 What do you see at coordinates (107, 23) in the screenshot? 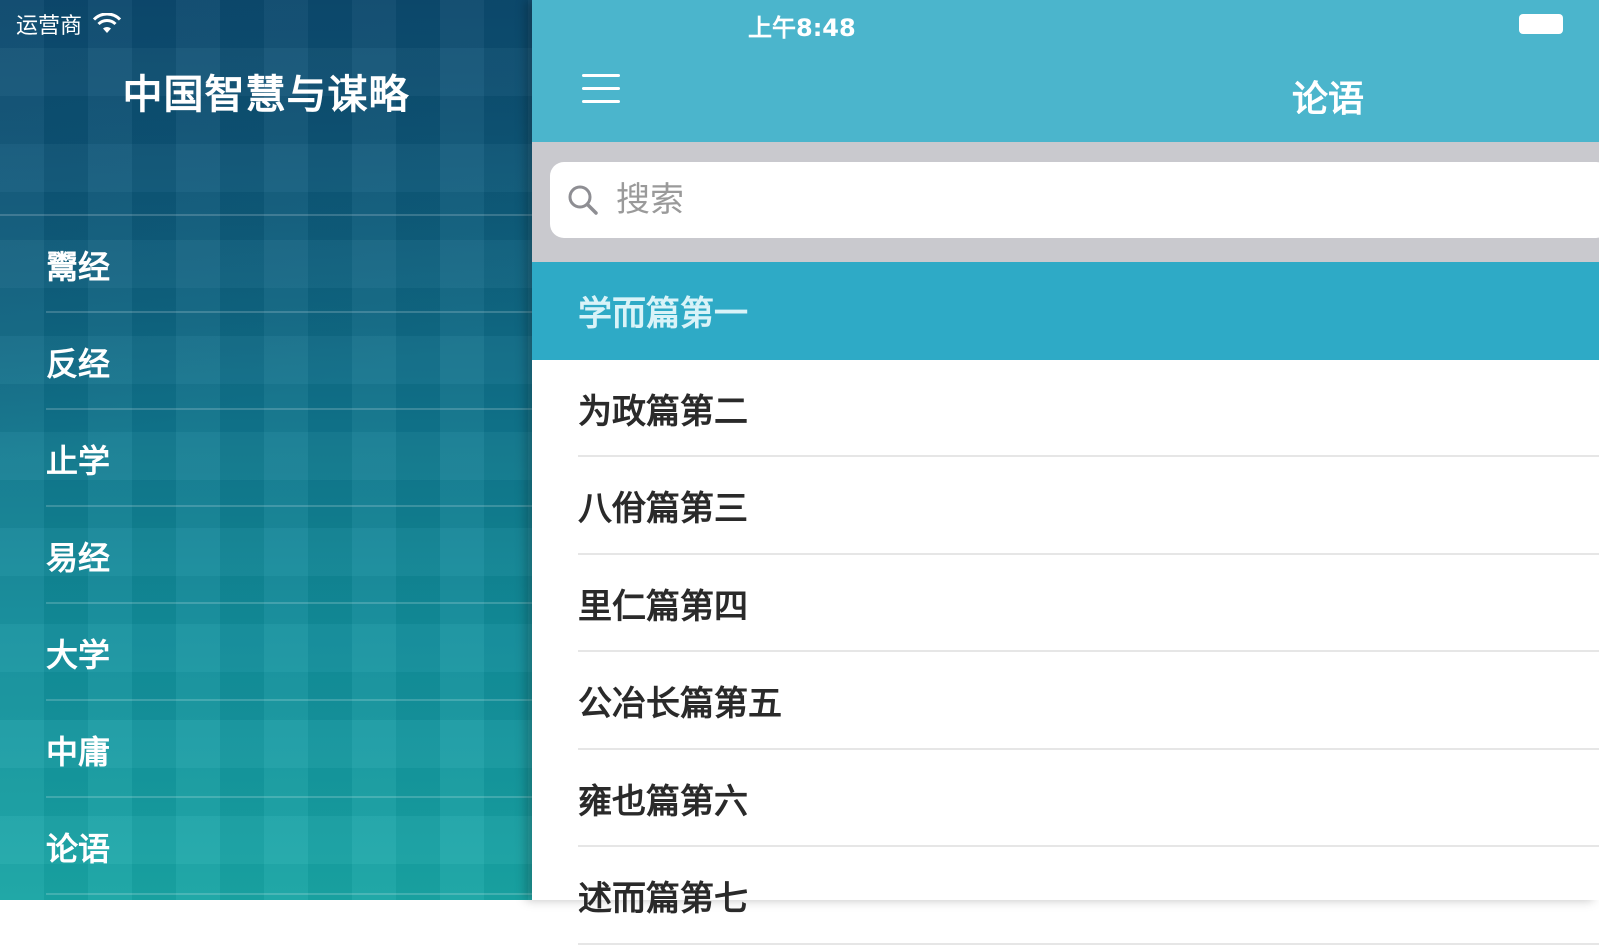
I see `wifi-icon` at bounding box center [107, 23].